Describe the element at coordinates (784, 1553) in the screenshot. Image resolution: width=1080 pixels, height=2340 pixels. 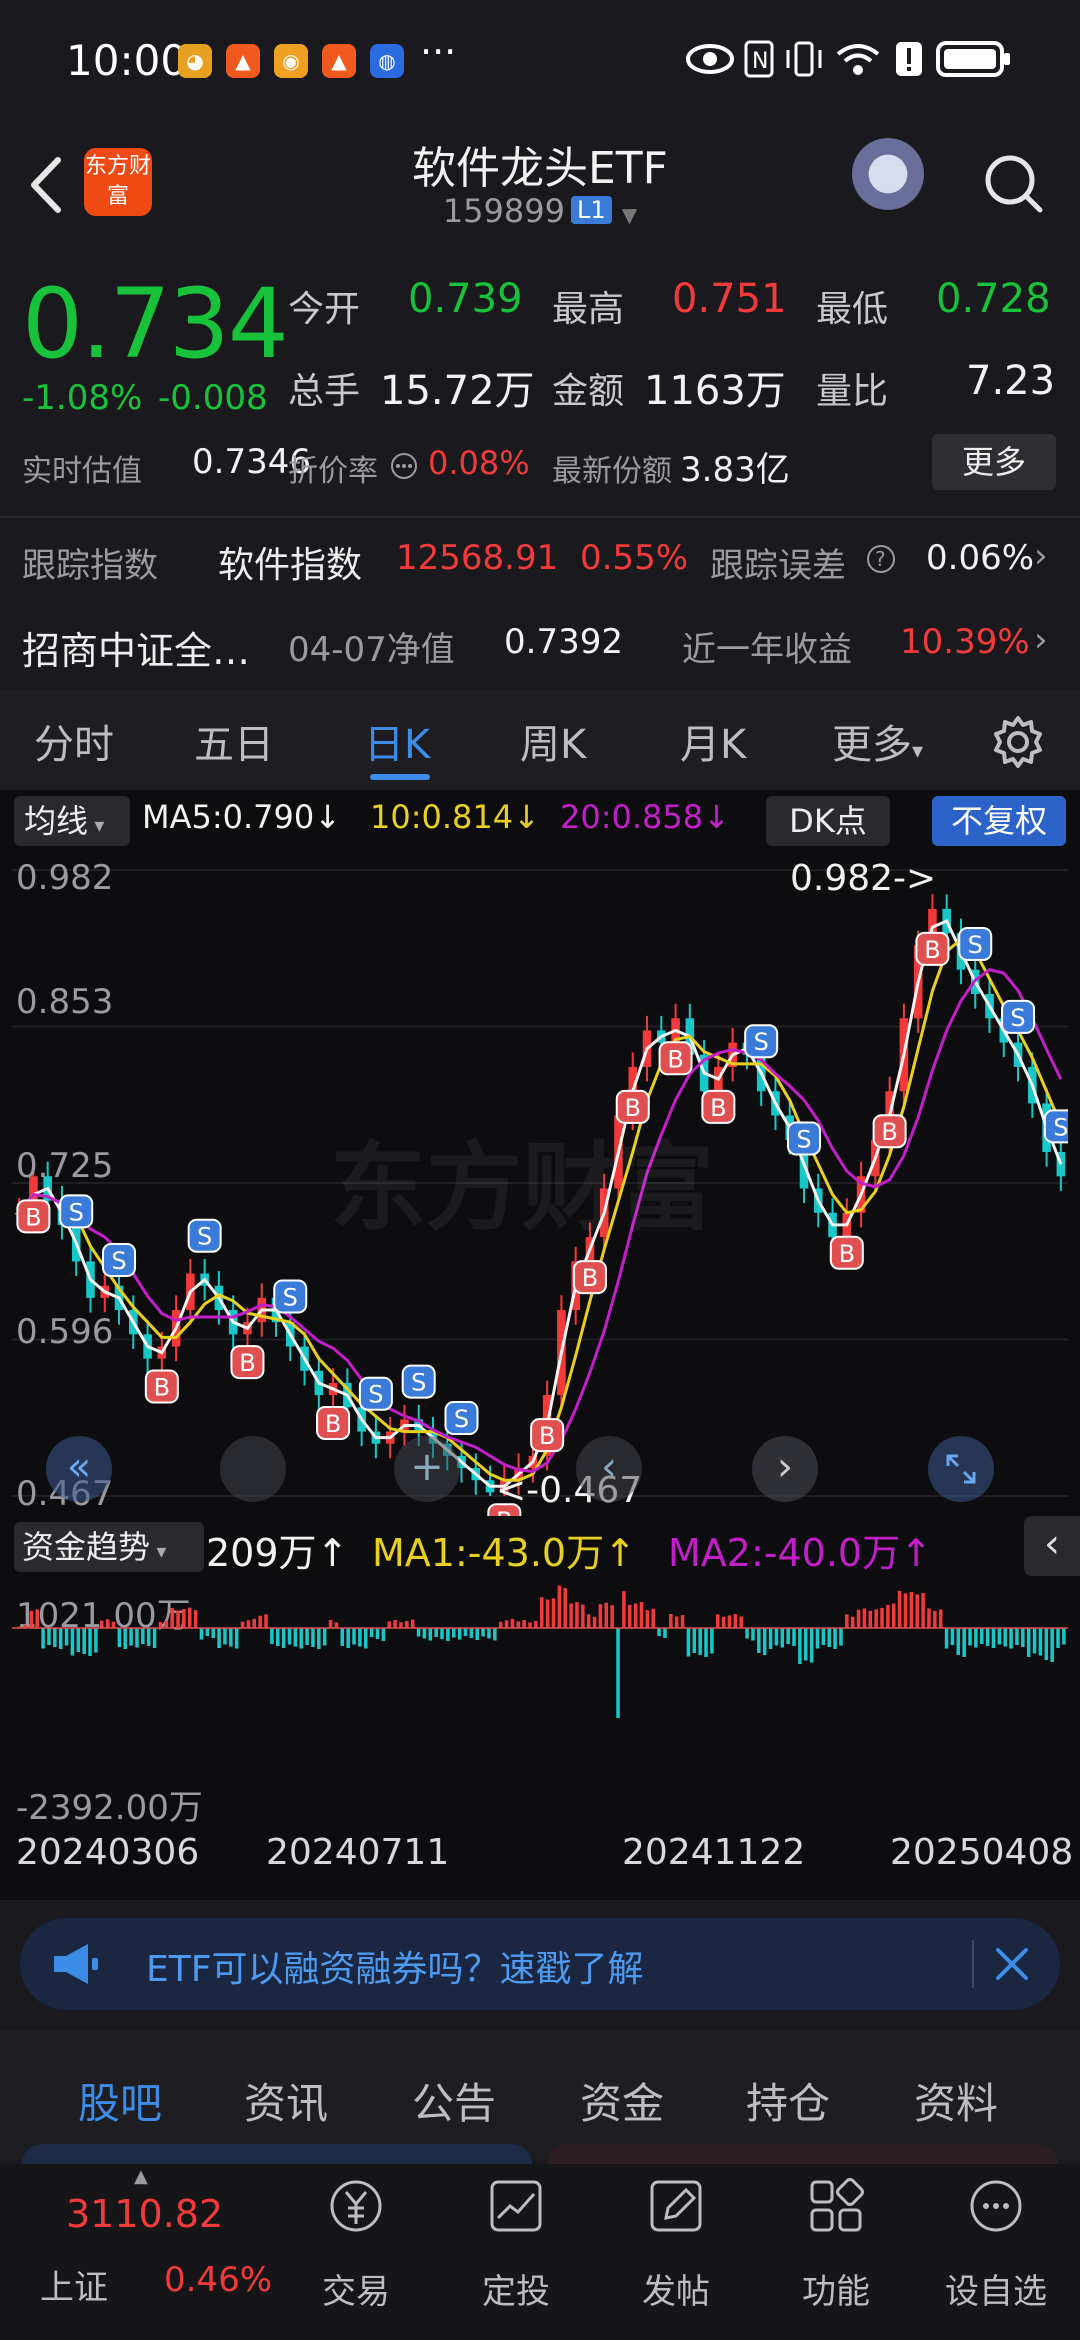
I see `fund-flow-ma2-text: MA2:-40.0万` at that location.